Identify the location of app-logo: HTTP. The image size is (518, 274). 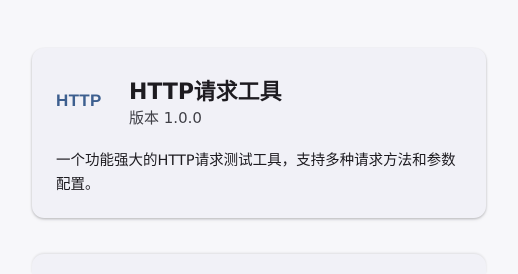
(79, 100).